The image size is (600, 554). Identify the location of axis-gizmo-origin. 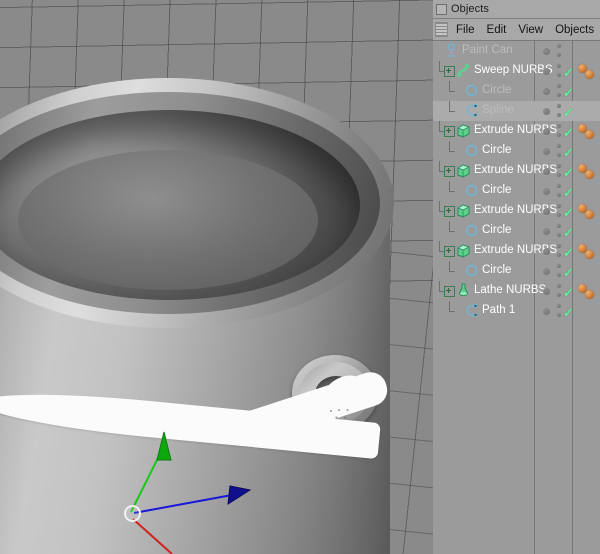
(132, 513).